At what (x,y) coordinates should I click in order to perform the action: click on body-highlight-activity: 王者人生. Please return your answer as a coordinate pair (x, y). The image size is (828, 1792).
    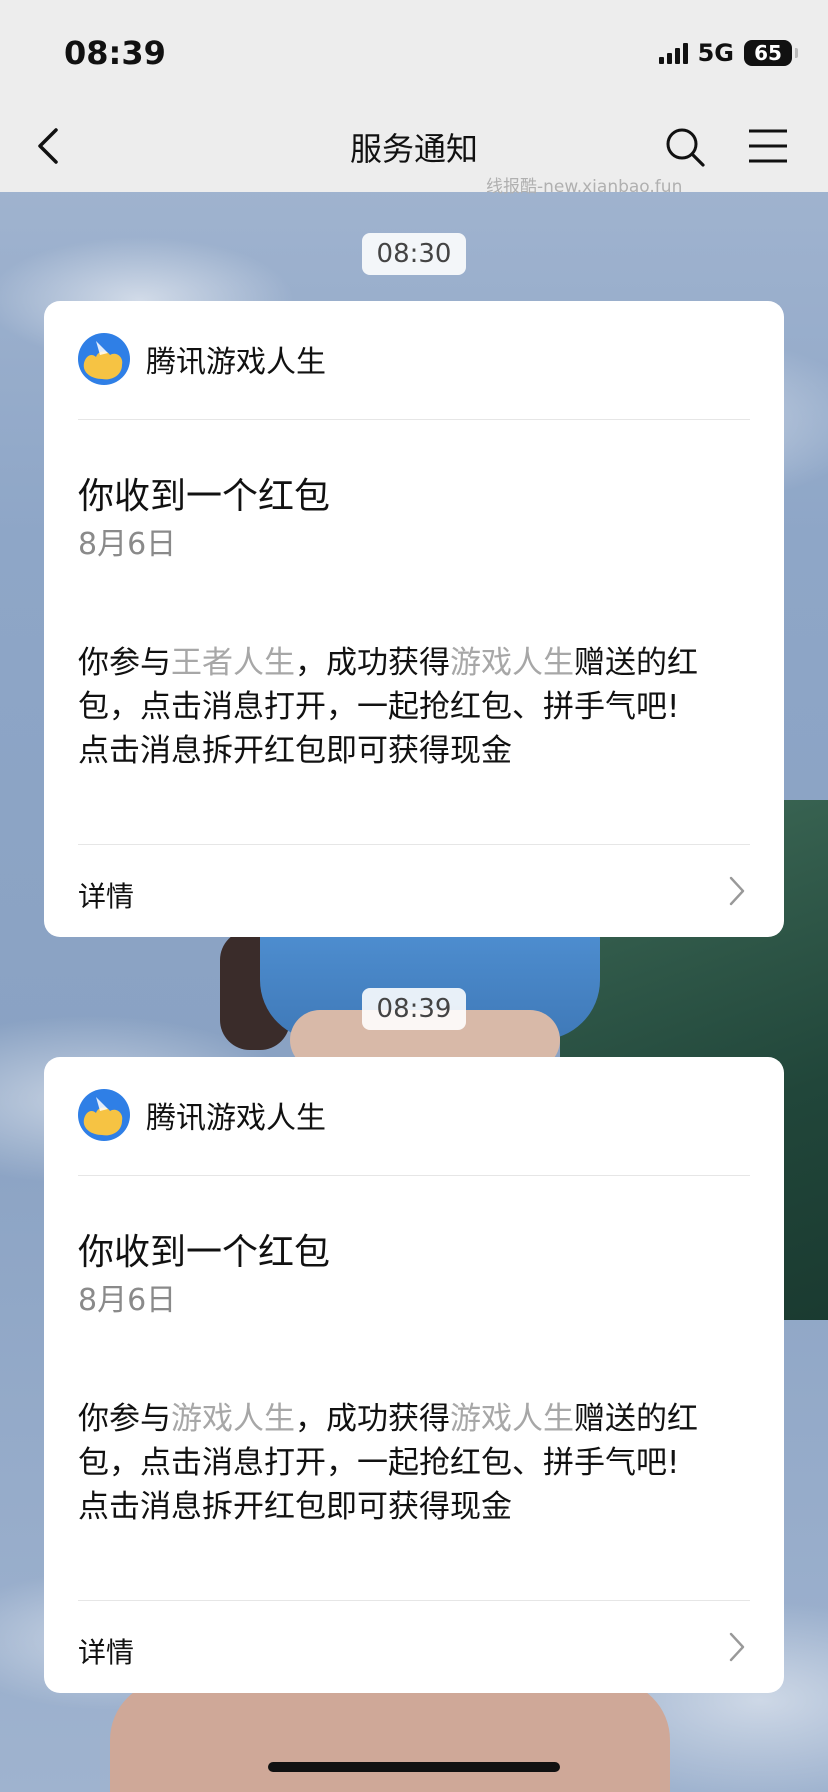
    Looking at the image, I should click on (233, 663).